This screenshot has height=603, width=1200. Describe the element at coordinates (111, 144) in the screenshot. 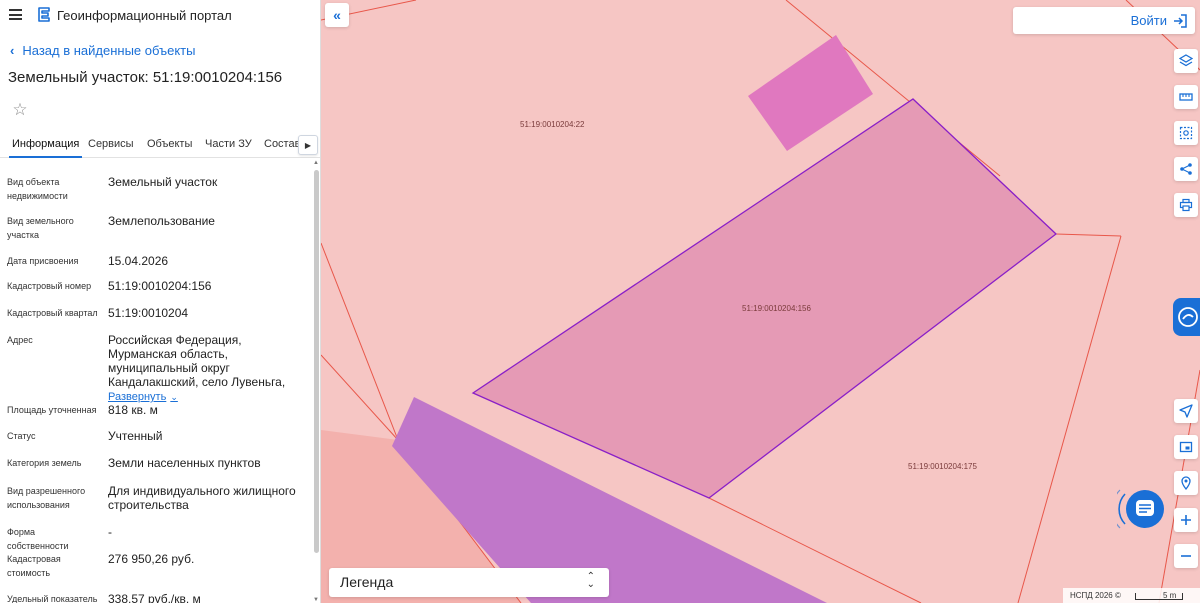

I see `tab-services: Сервисы` at that location.